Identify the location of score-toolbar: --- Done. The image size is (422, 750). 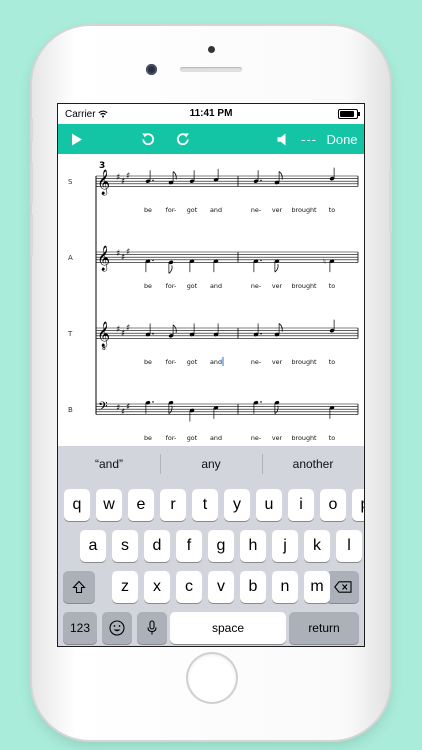
(211, 139).